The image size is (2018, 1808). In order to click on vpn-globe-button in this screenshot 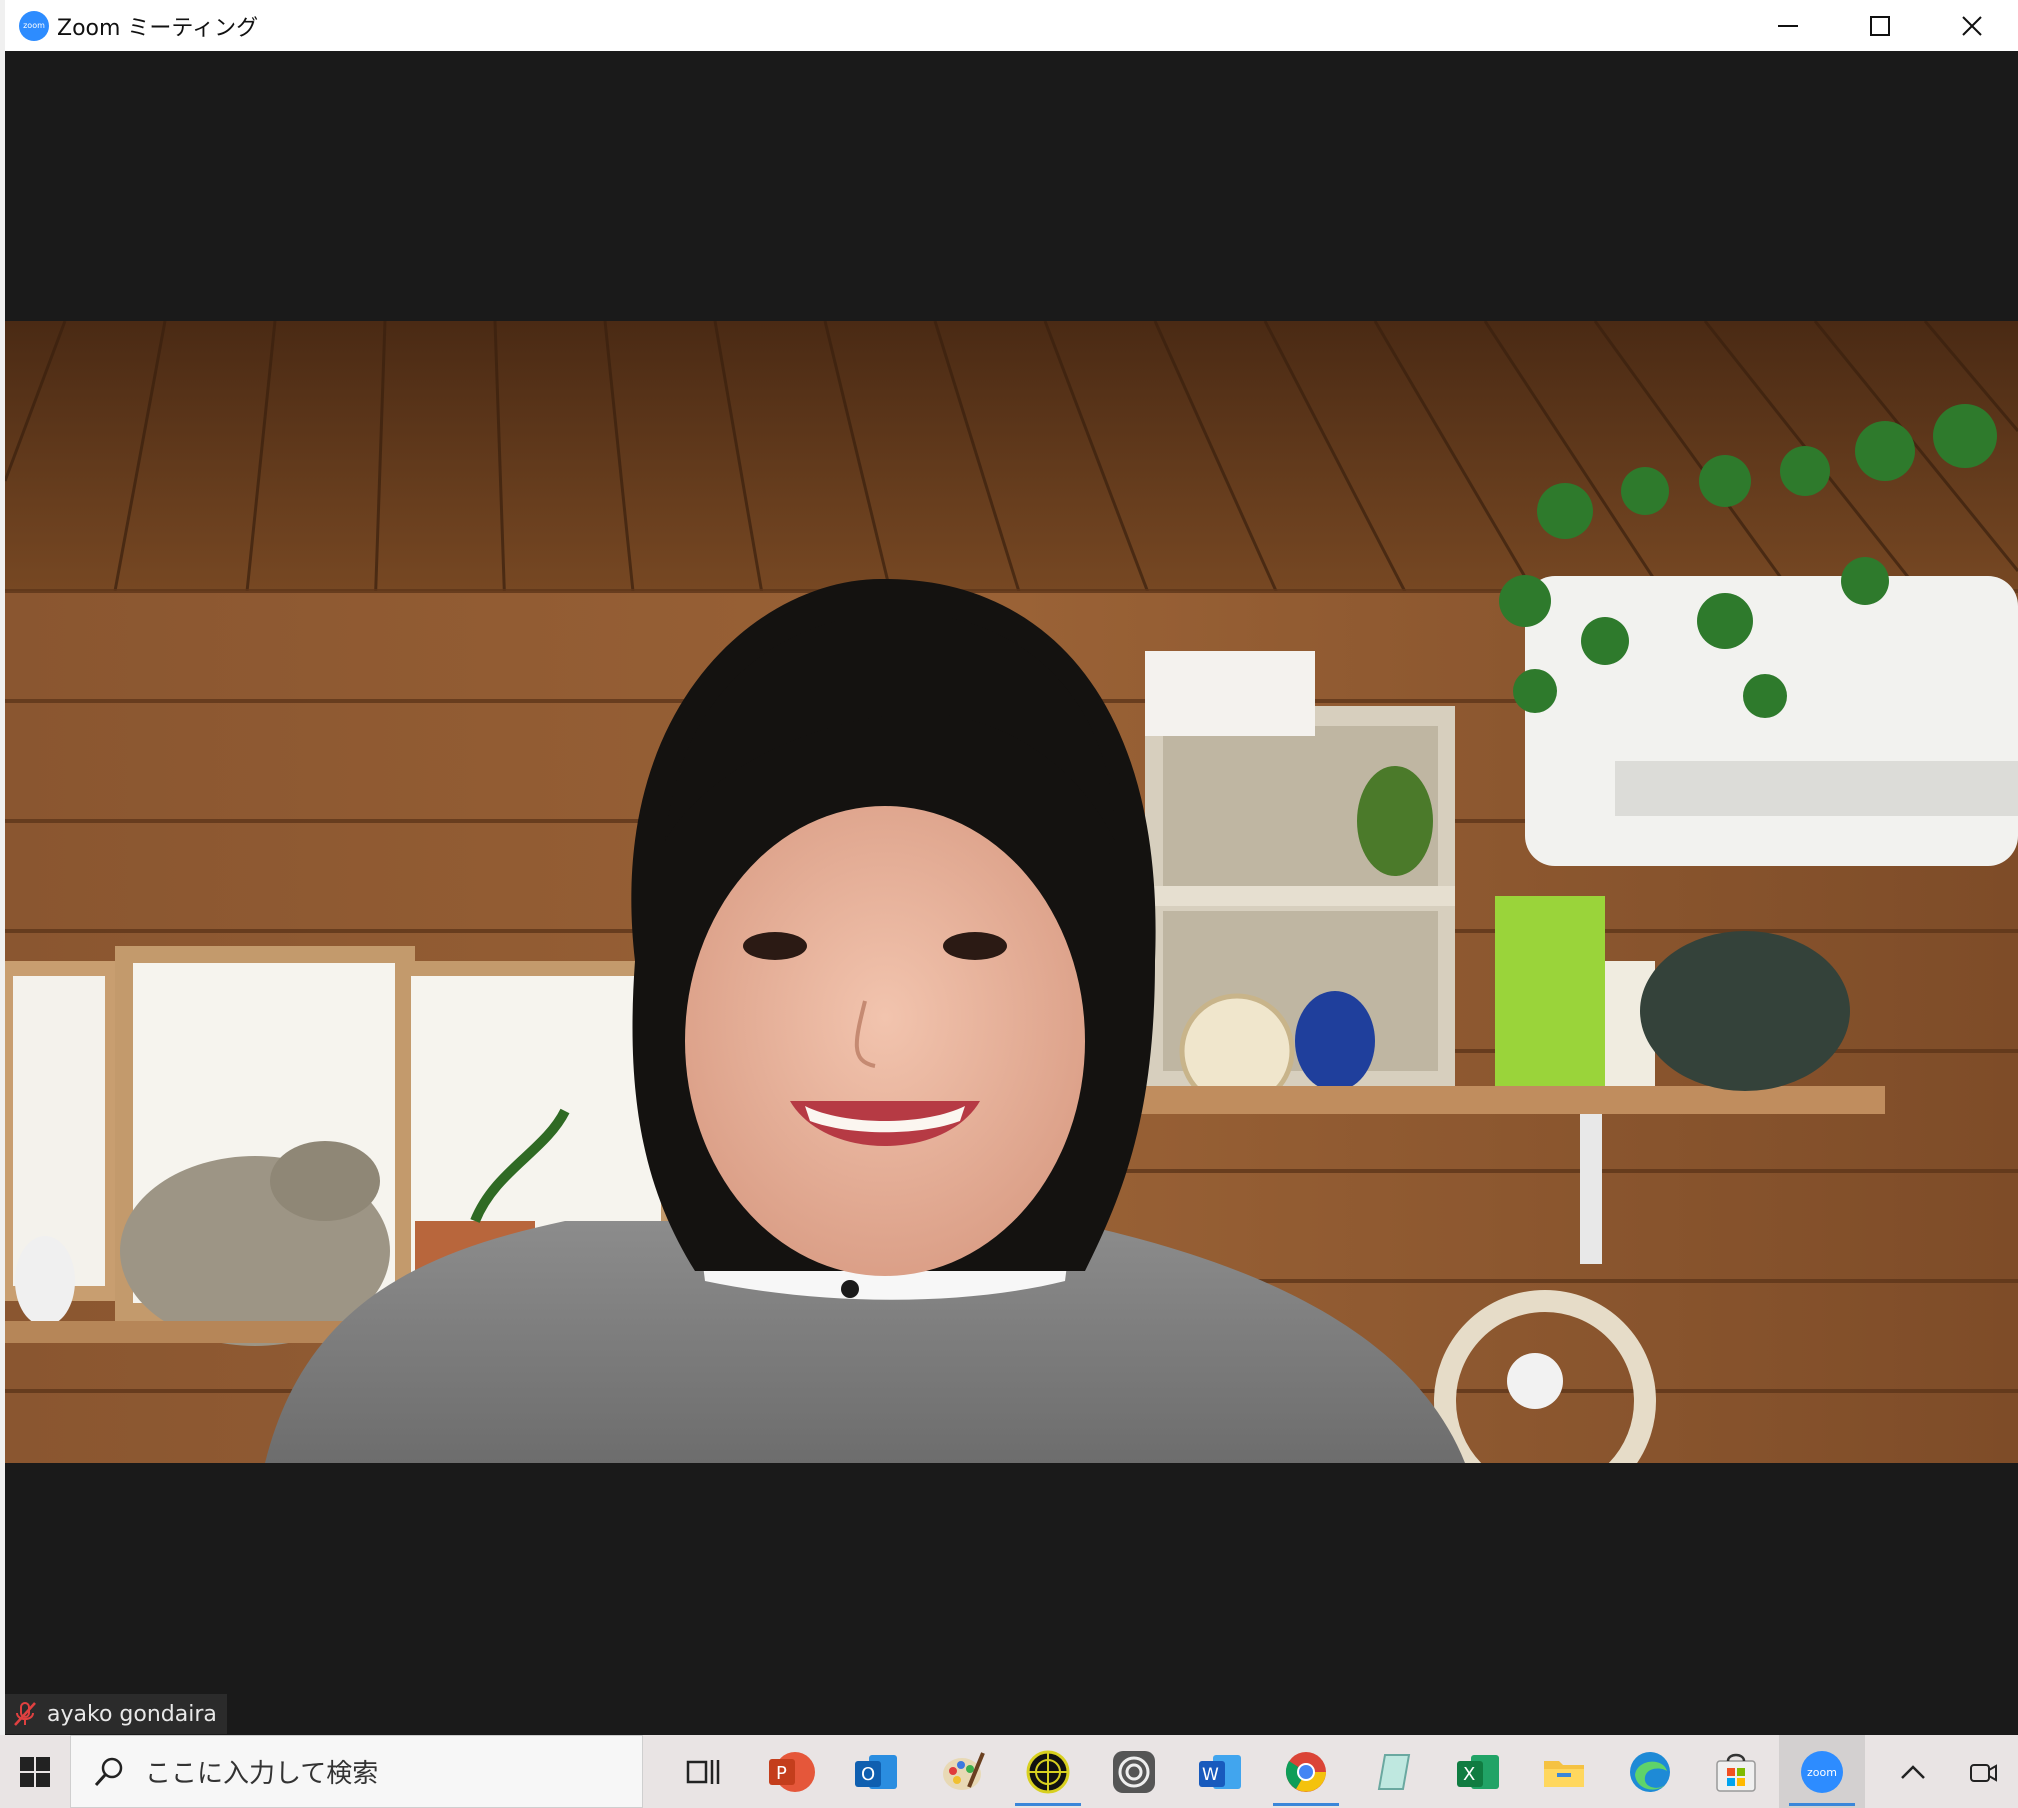, I will do `click(1048, 1771)`.